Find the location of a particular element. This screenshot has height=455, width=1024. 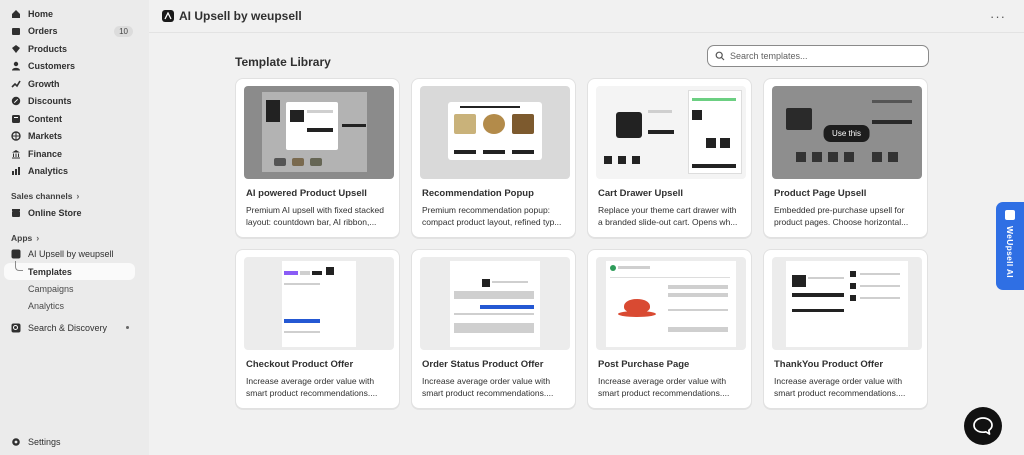

search-discovery-icon is located at coordinates (16, 328).